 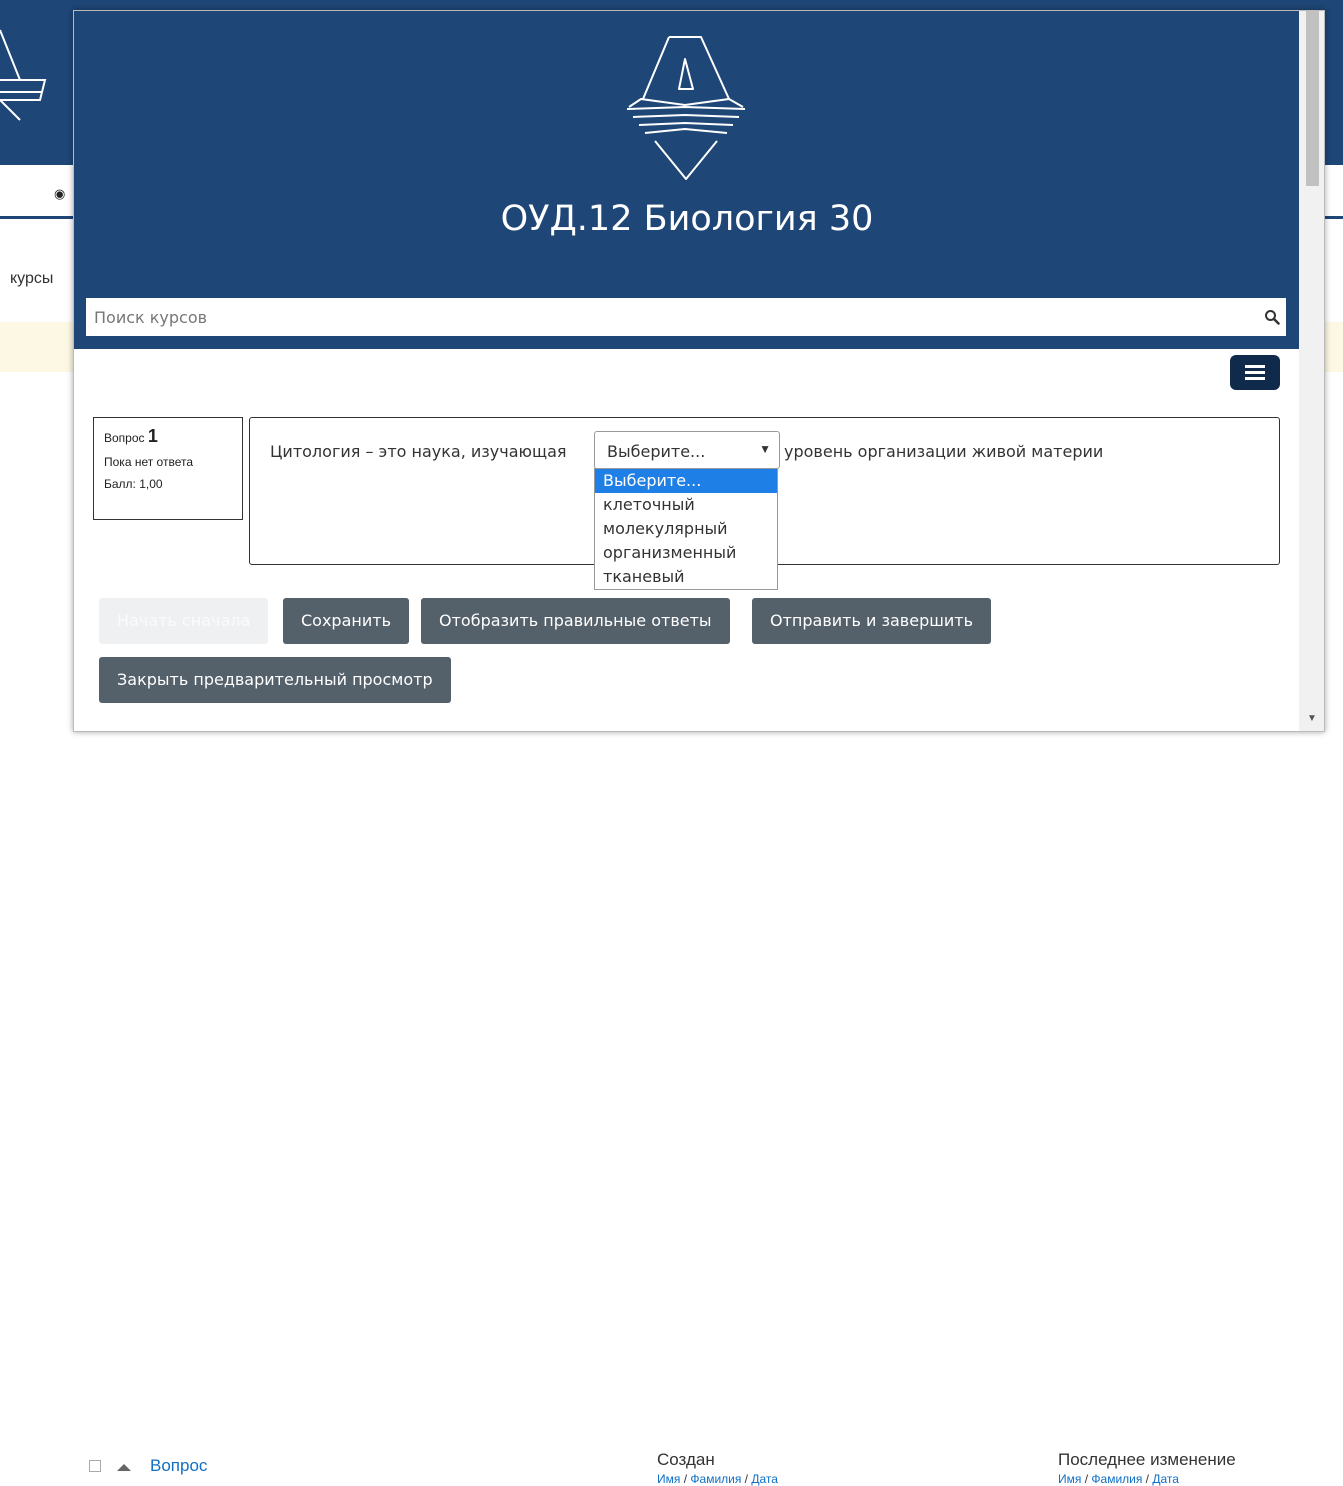 I want to click on search-input, so click(x=672, y=317).